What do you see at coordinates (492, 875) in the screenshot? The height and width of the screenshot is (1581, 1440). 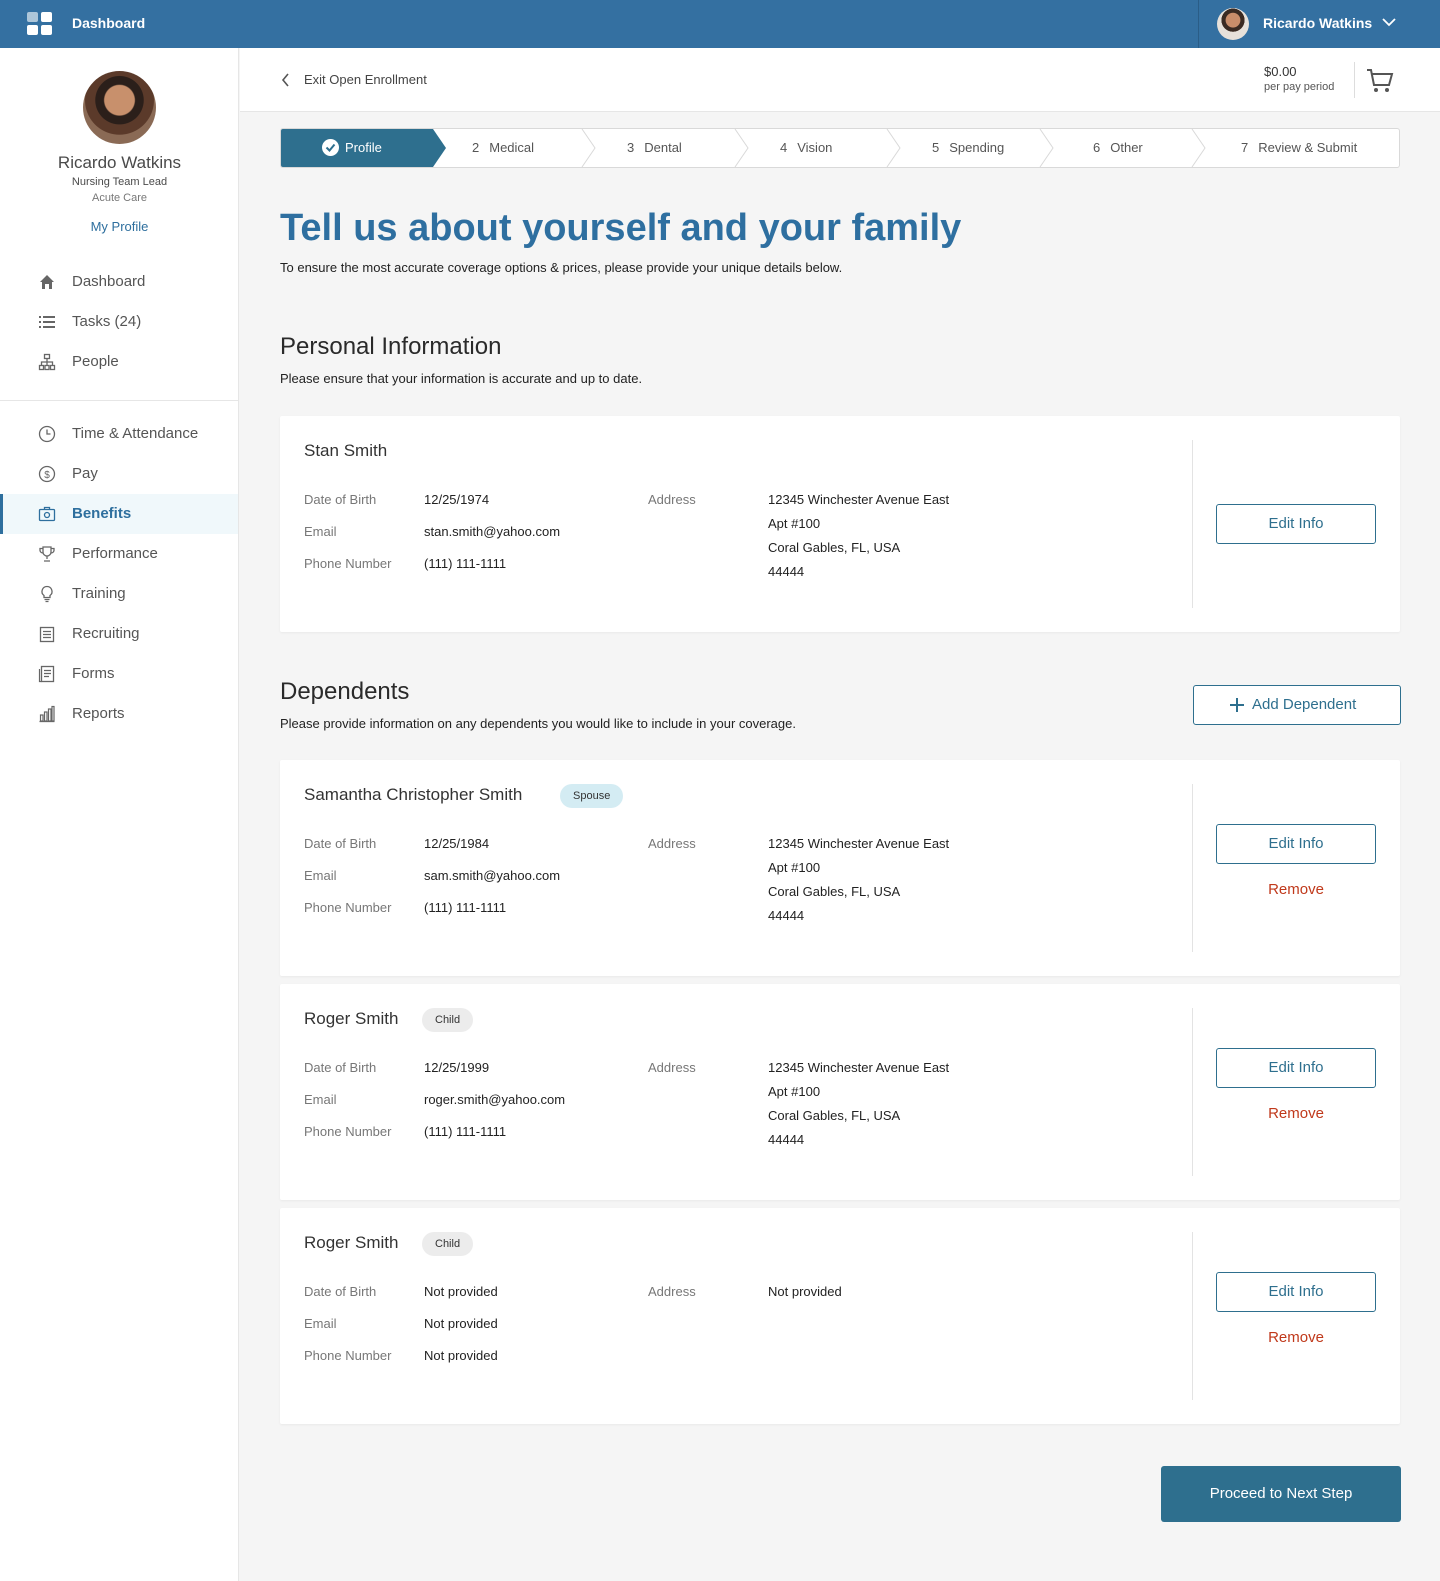 I see `email-value: sam.smith@yahoo.com` at bounding box center [492, 875].